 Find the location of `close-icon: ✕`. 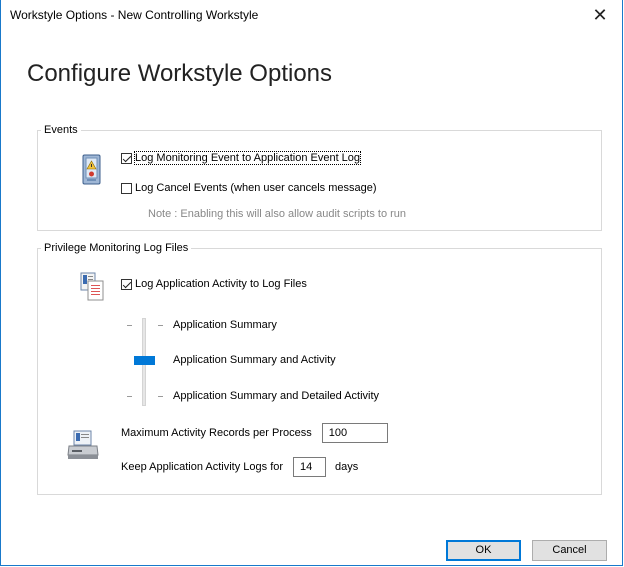

close-icon: ✕ is located at coordinates (600, 15).